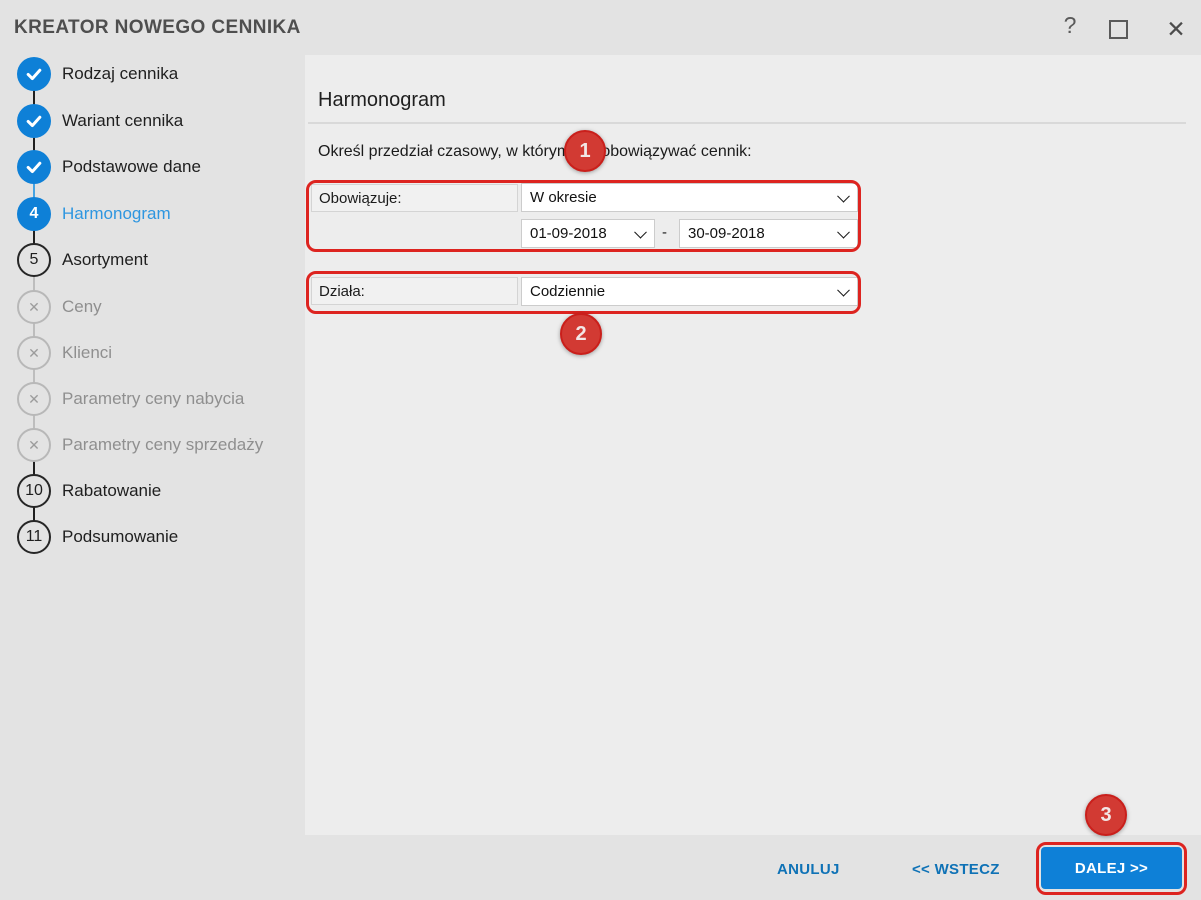 This screenshot has width=1201, height=900. I want to click on back-button: << WSTECZ, so click(956, 869).